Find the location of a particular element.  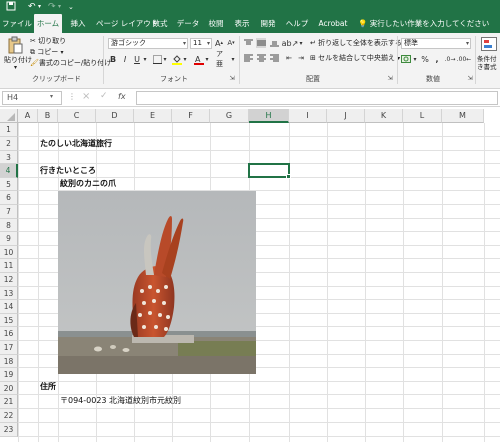

bold-icon: B is located at coordinates (113, 59).